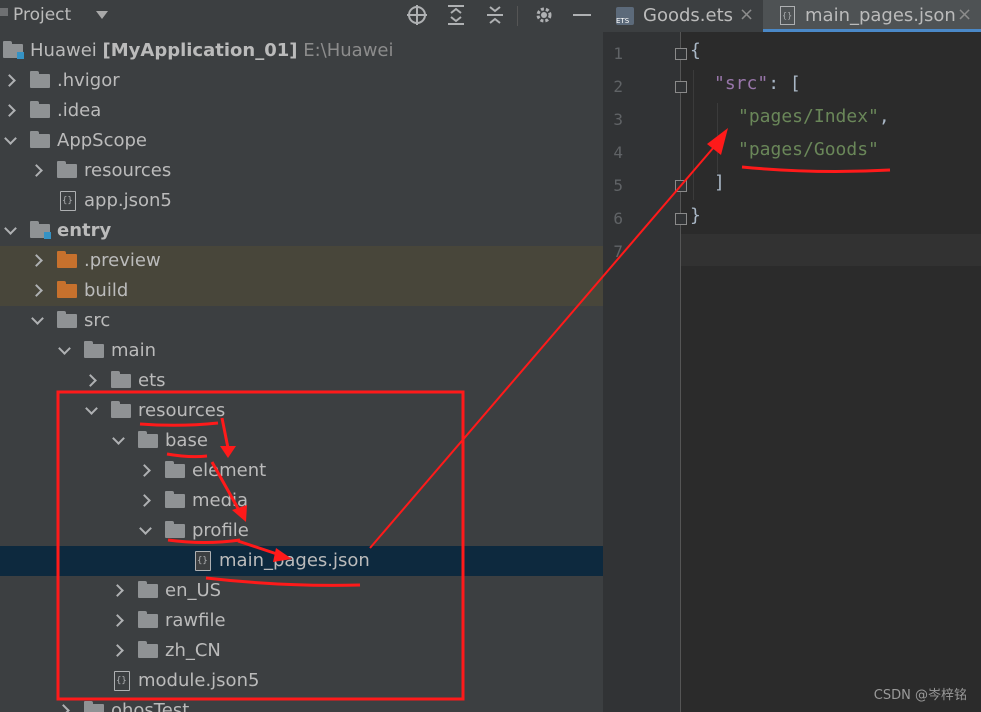  I want to click on code-line-6: }, so click(695, 215).